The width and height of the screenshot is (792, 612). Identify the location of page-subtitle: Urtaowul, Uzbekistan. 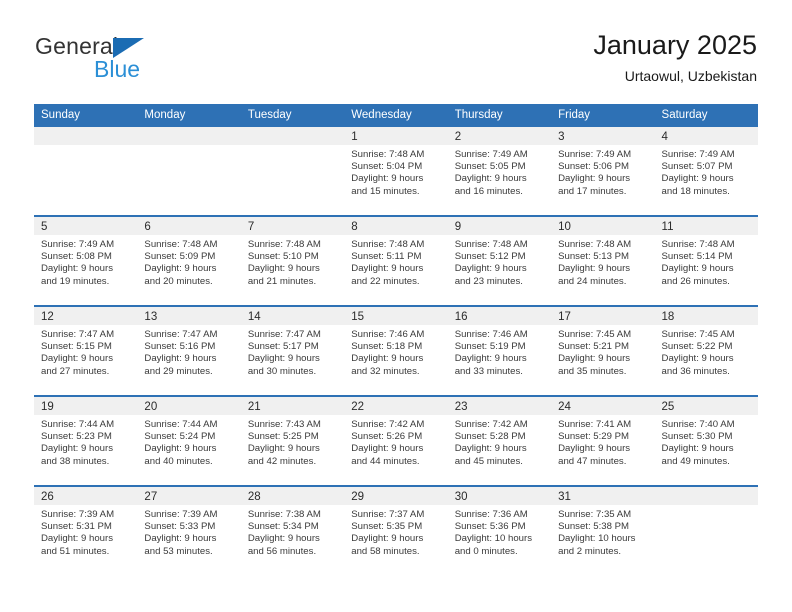
(690, 76).